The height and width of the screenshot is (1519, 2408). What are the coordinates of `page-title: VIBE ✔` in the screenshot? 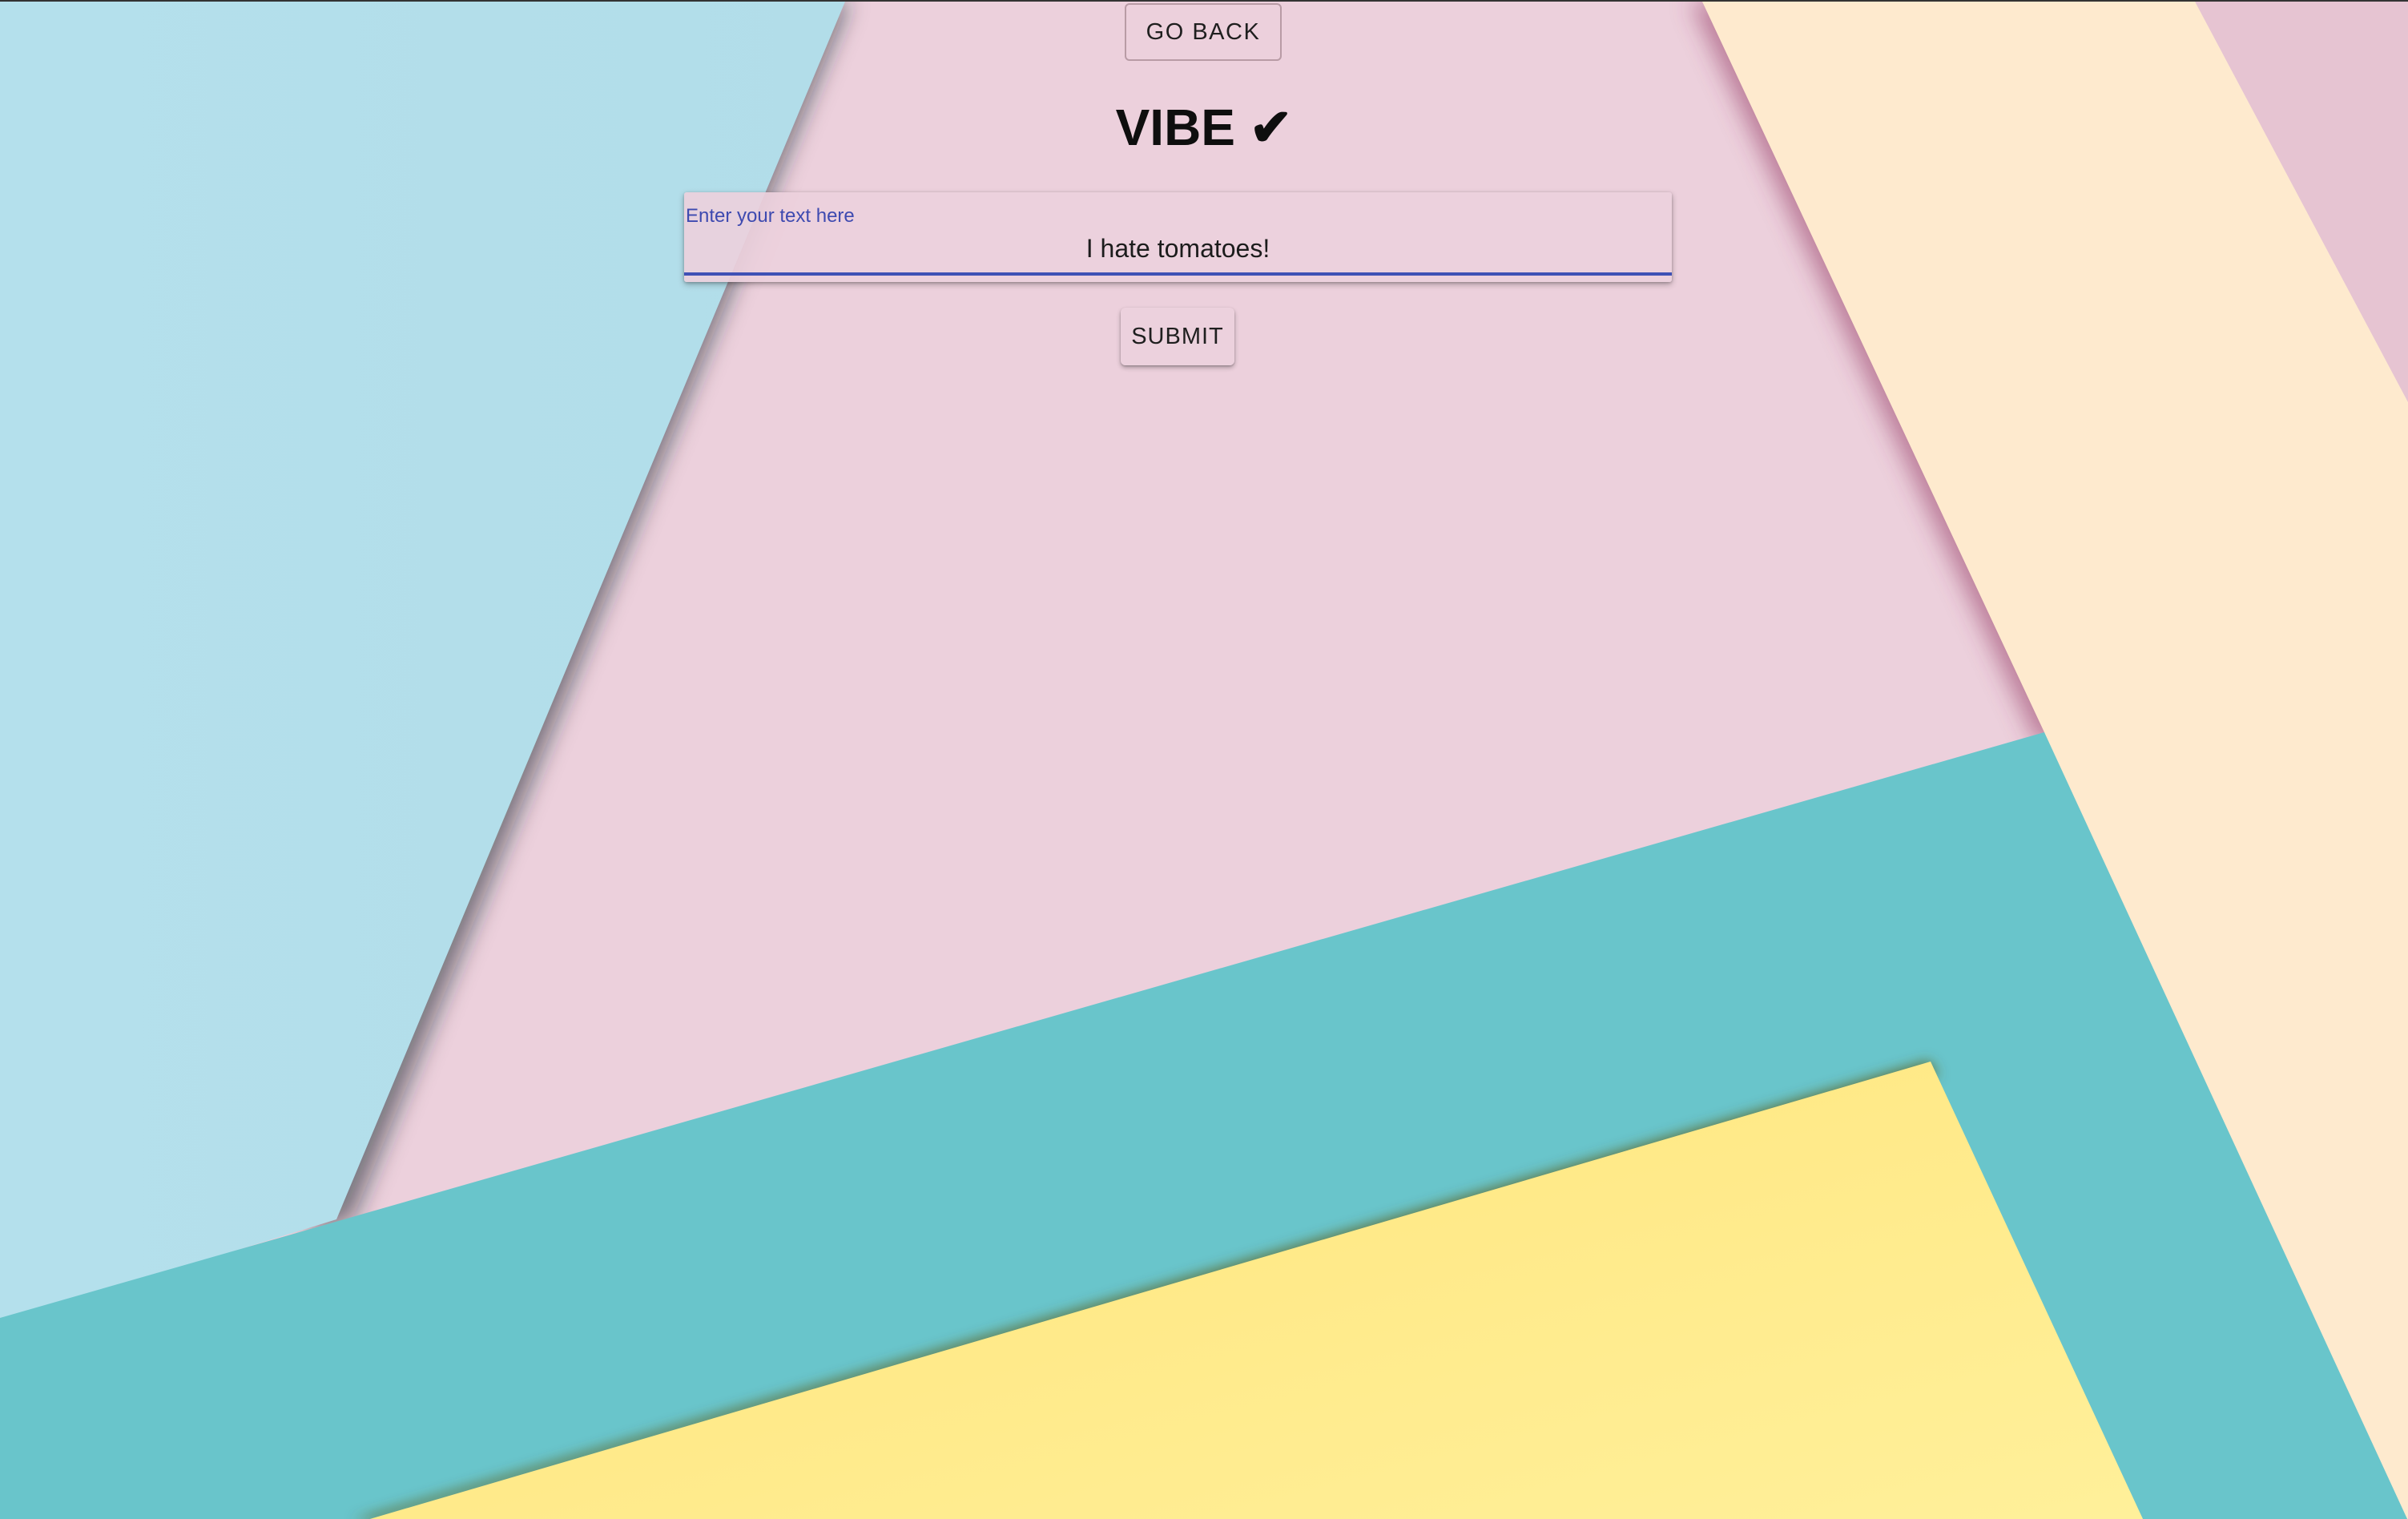 It's located at (1204, 127).